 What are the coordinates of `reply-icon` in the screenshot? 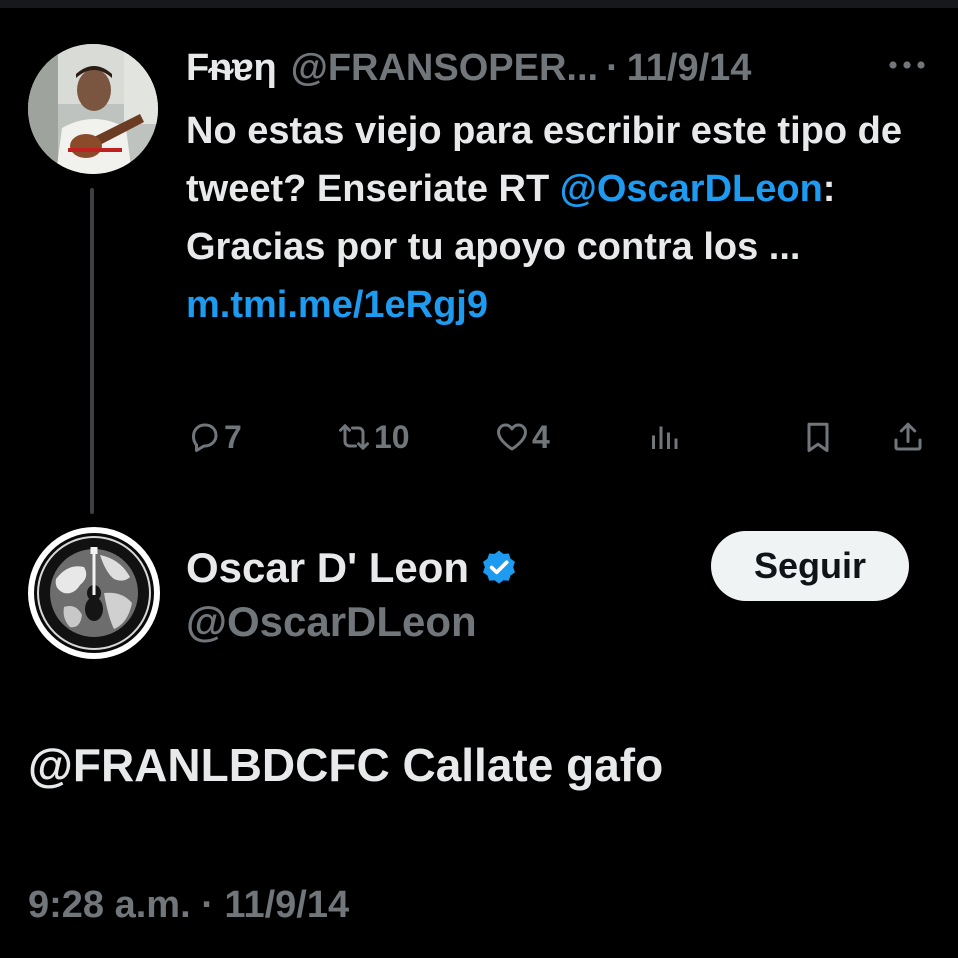 It's located at (205, 437).